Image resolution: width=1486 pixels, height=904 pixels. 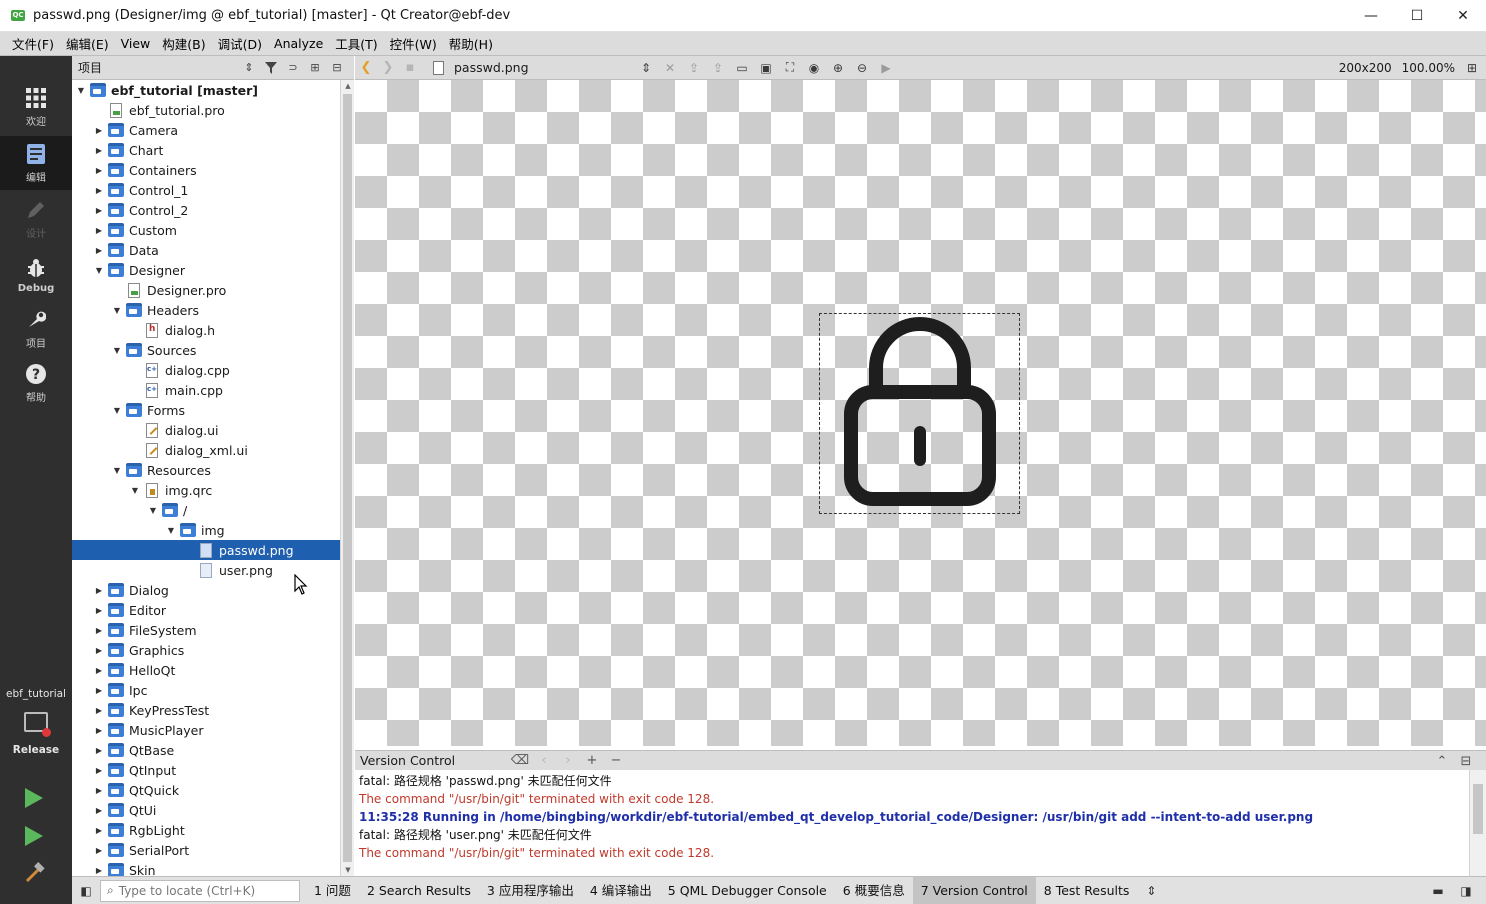 What do you see at coordinates (1466, 761) in the screenshot?
I see `close-pane-icon: ⊟` at bounding box center [1466, 761].